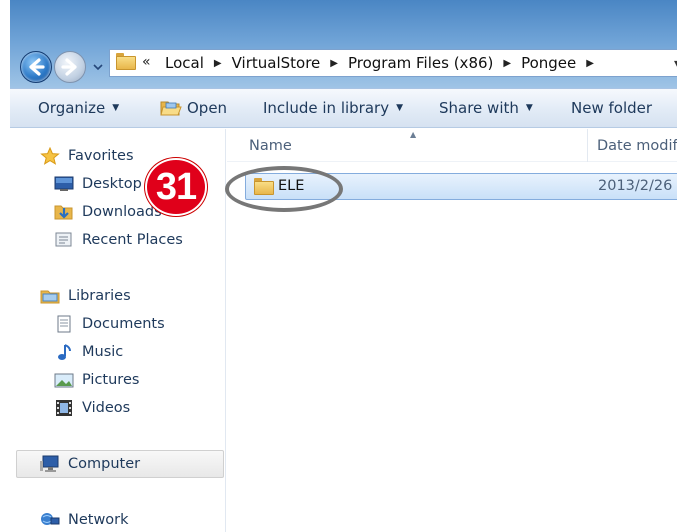 The image size is (677, 532). Describe the element at coordinates (326, 108) in the screenshot. I see `include-label: Include in library` at that location.